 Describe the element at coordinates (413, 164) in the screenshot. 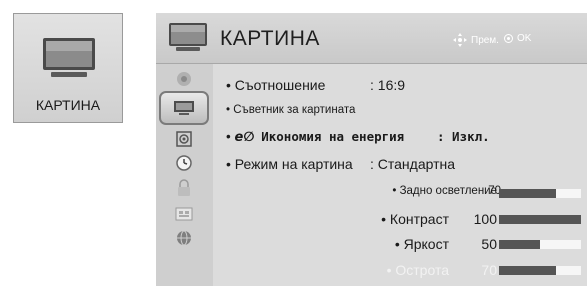

I see `picture-mode-value: : Стандартна` at that location.